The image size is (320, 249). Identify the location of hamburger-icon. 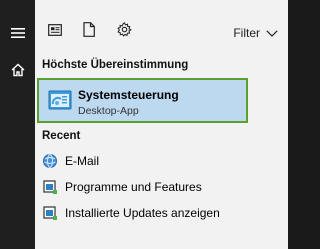
(17, 35).